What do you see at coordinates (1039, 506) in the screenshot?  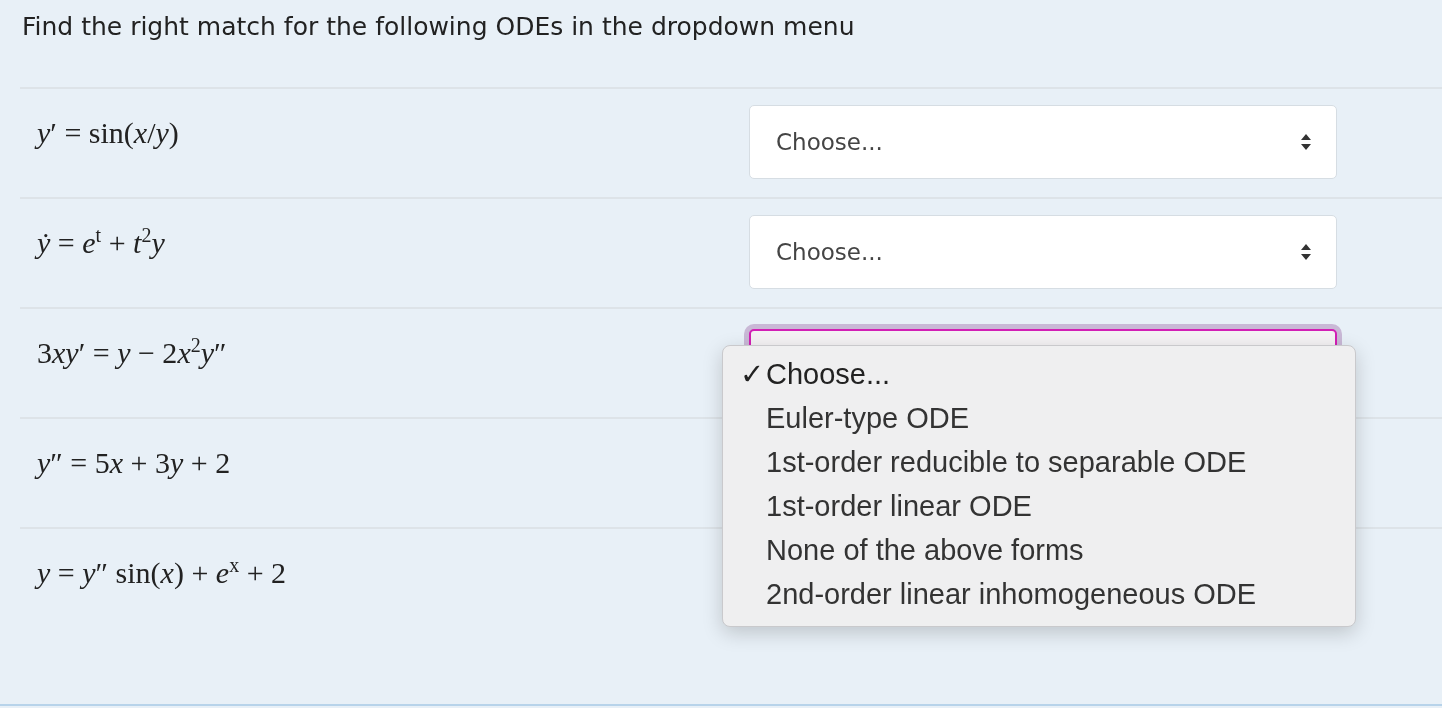 I see `menu-option: 1st-order linear ODE` at bounding box center [1039, 506].